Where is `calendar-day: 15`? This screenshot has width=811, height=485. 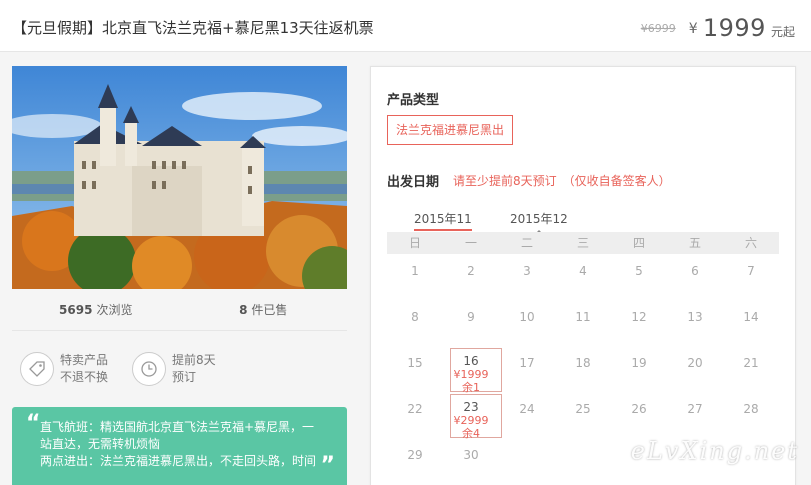
calendar-day: 15 is located at coordinates (415, 369).